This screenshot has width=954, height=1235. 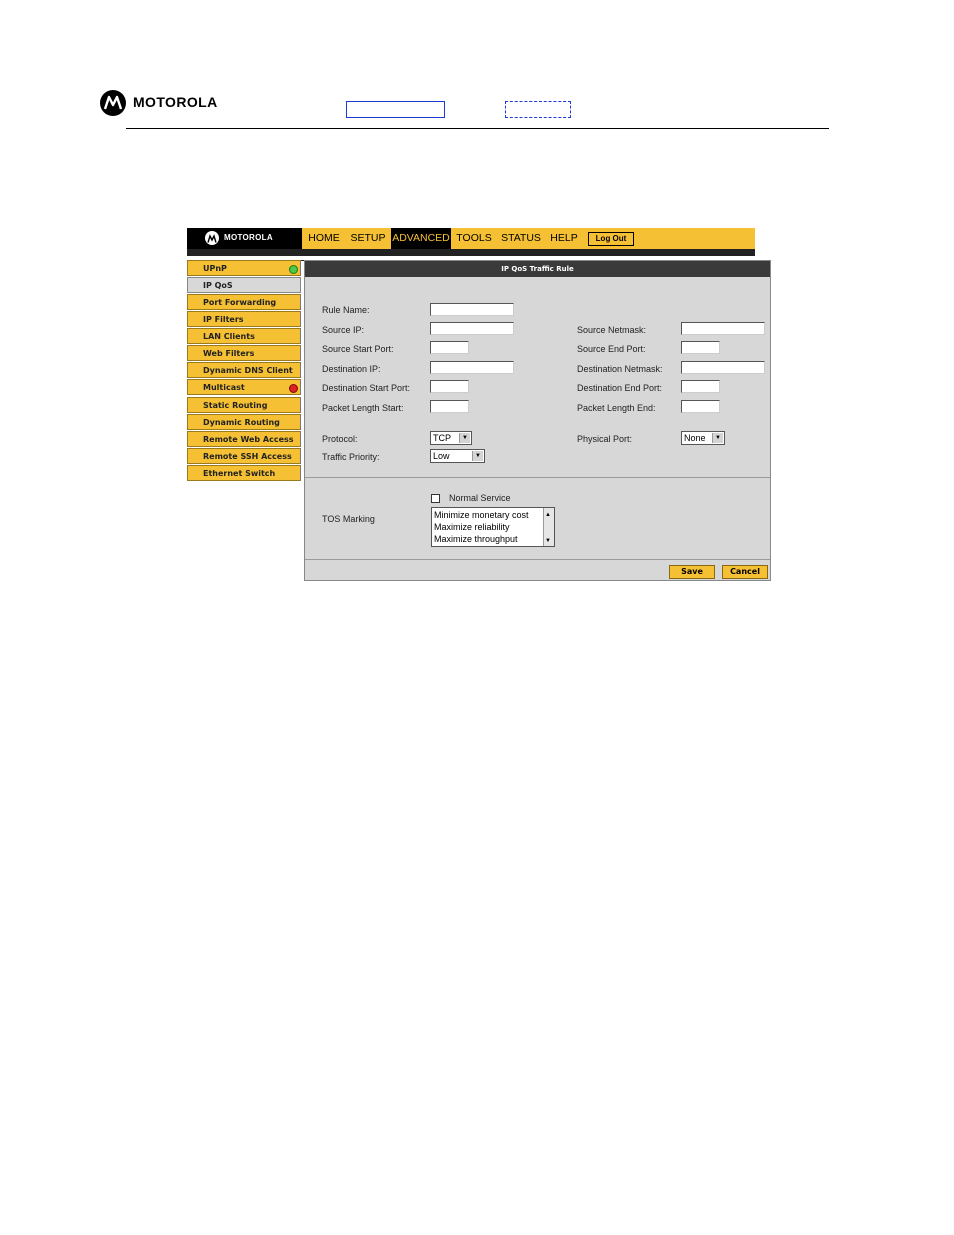 What do you see at coordinates (351, 369) in the screenshot?
I see `destination-ip-label: Destination IP:` at bounding box center [351, 369].